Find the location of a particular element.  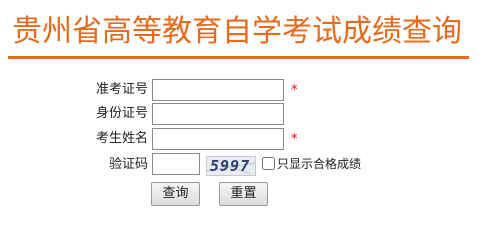

name-label: 考生姓名 is located at coordinates (121, 138).